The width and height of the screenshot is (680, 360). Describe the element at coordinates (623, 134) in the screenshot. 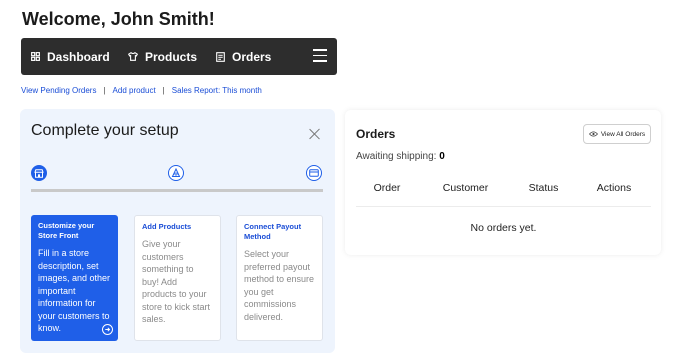

I see `view-all-label: View All Orders` at that location.